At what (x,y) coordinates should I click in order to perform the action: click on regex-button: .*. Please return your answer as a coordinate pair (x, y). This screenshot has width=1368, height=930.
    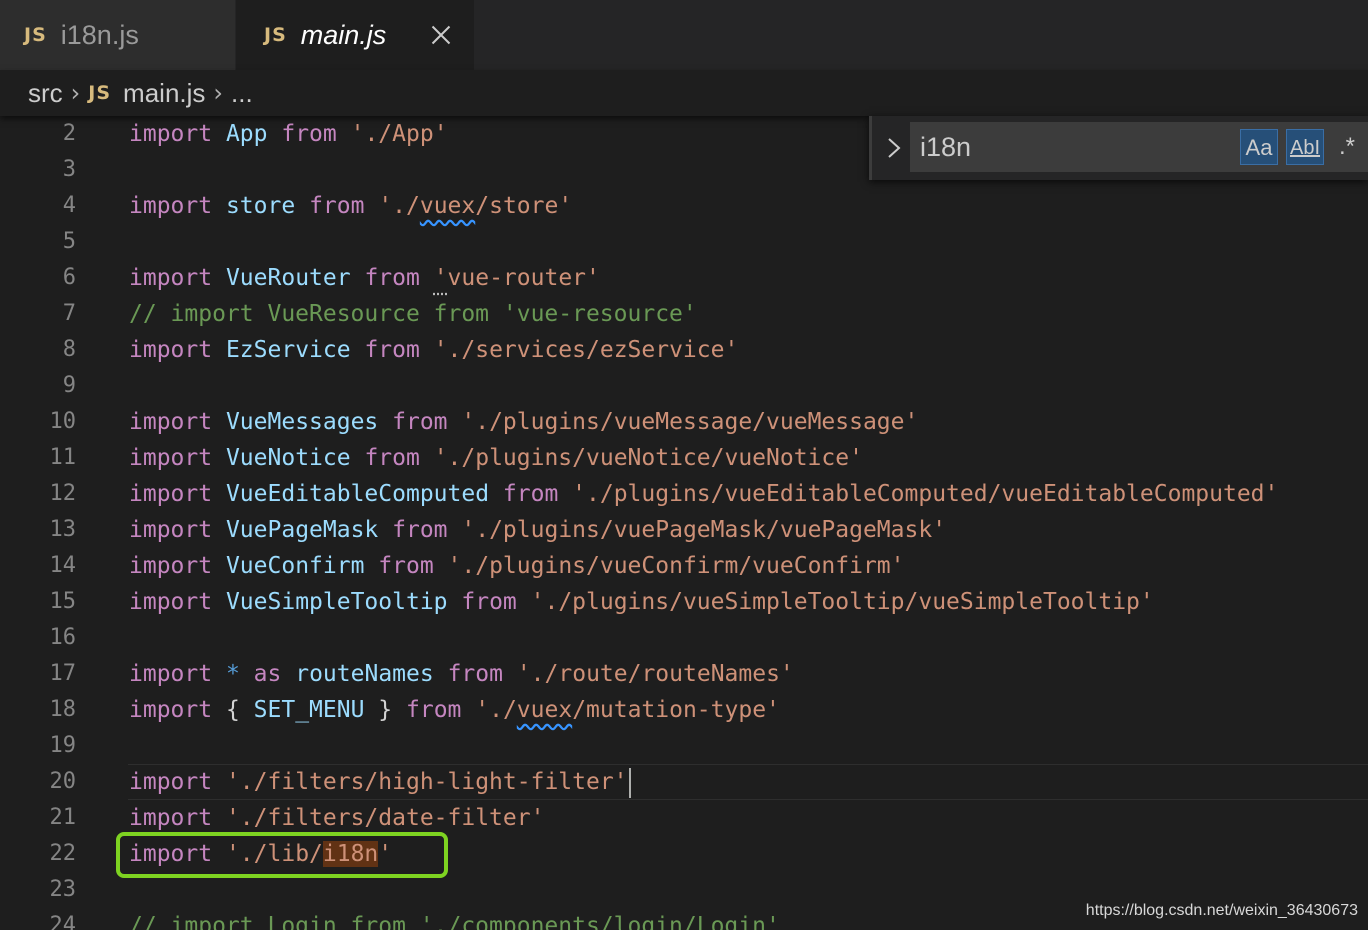
    Looking at the image, I should click on (1347, 147).